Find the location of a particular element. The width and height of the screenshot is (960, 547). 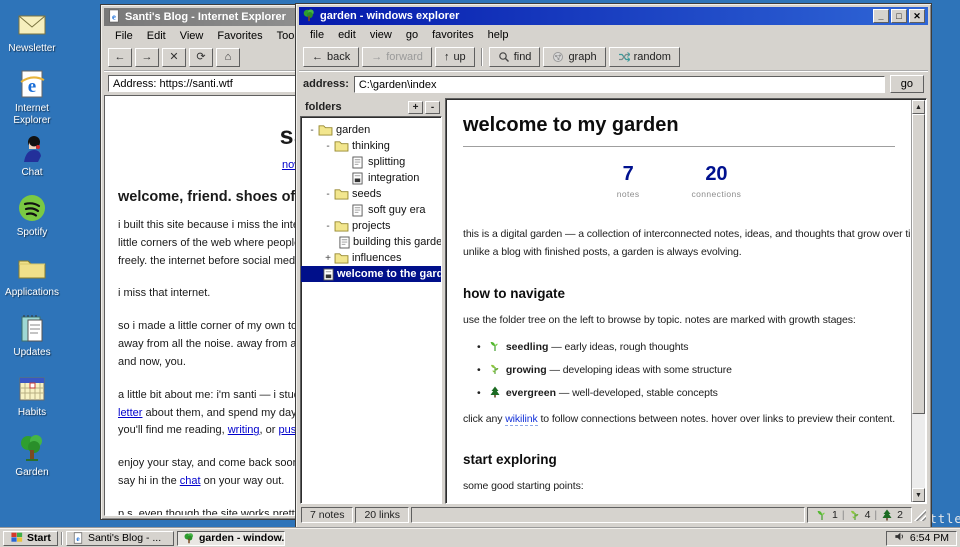

start-button: Start is located at coordinates (30, 538).